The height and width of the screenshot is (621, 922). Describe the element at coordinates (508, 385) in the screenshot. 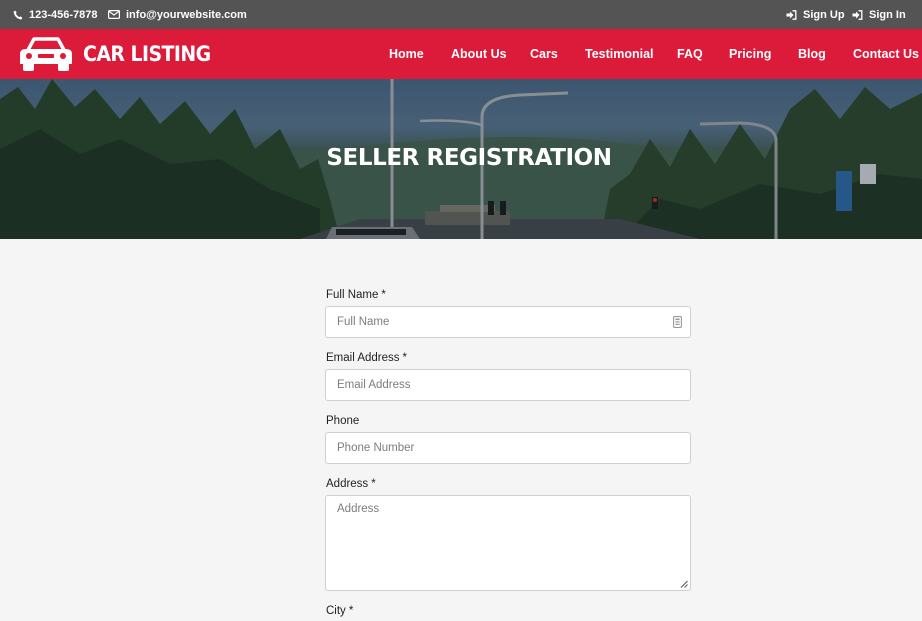

I see `email-input: Email Address` at that location.